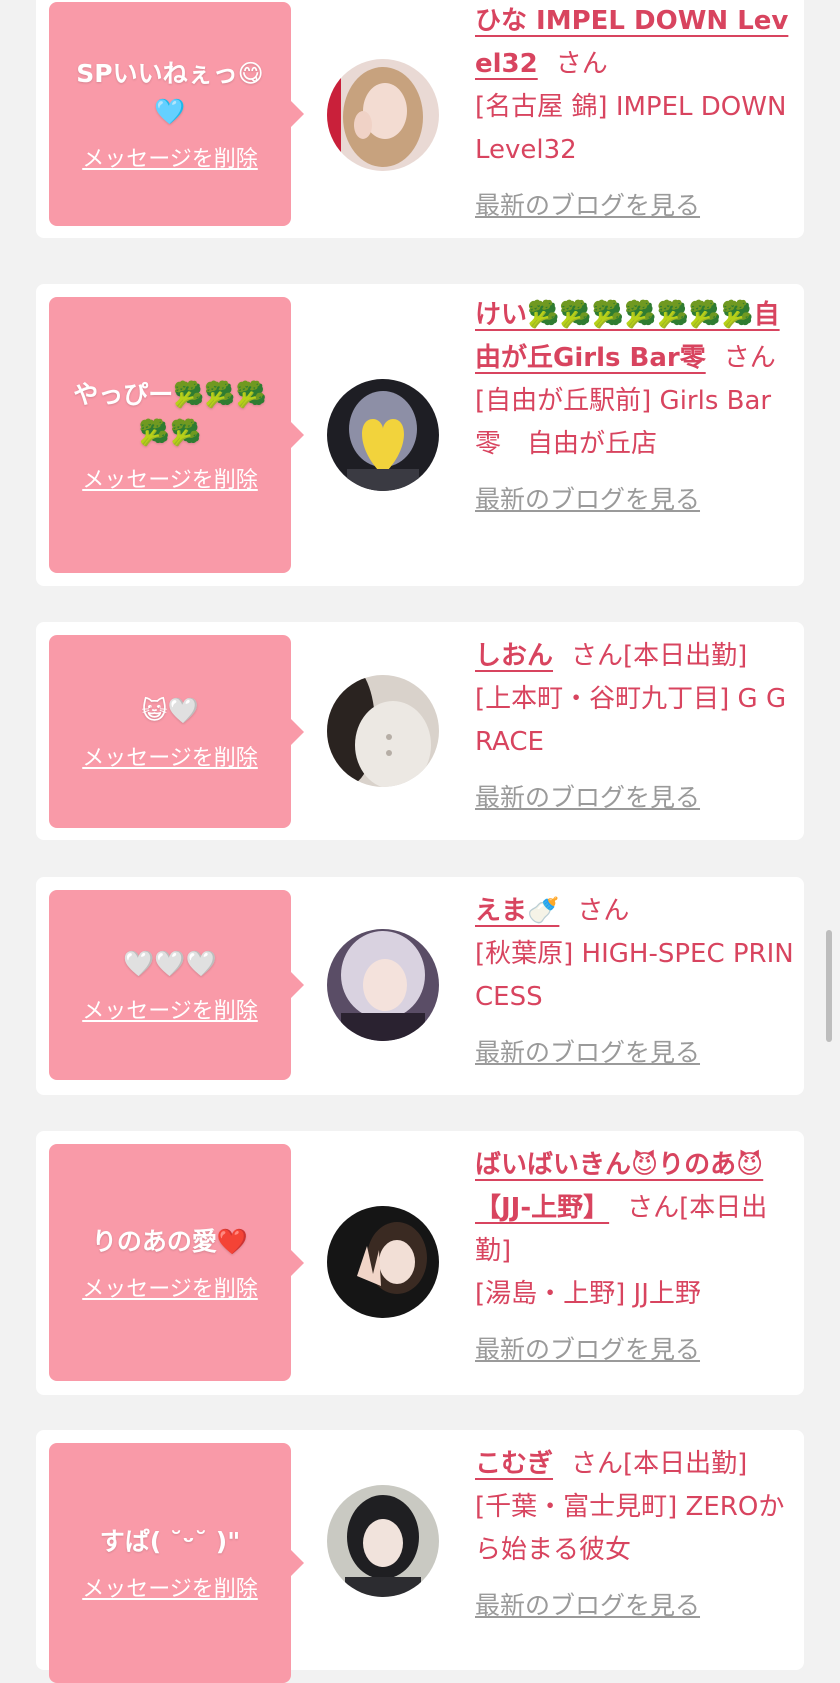 This screenshot has height=1683, width=840. Describe the element at coordinates (623, 422) in the screenshot. I see `shop-label: [自由が丘駅前] Girls Bar零 自由が丘店` at that location.